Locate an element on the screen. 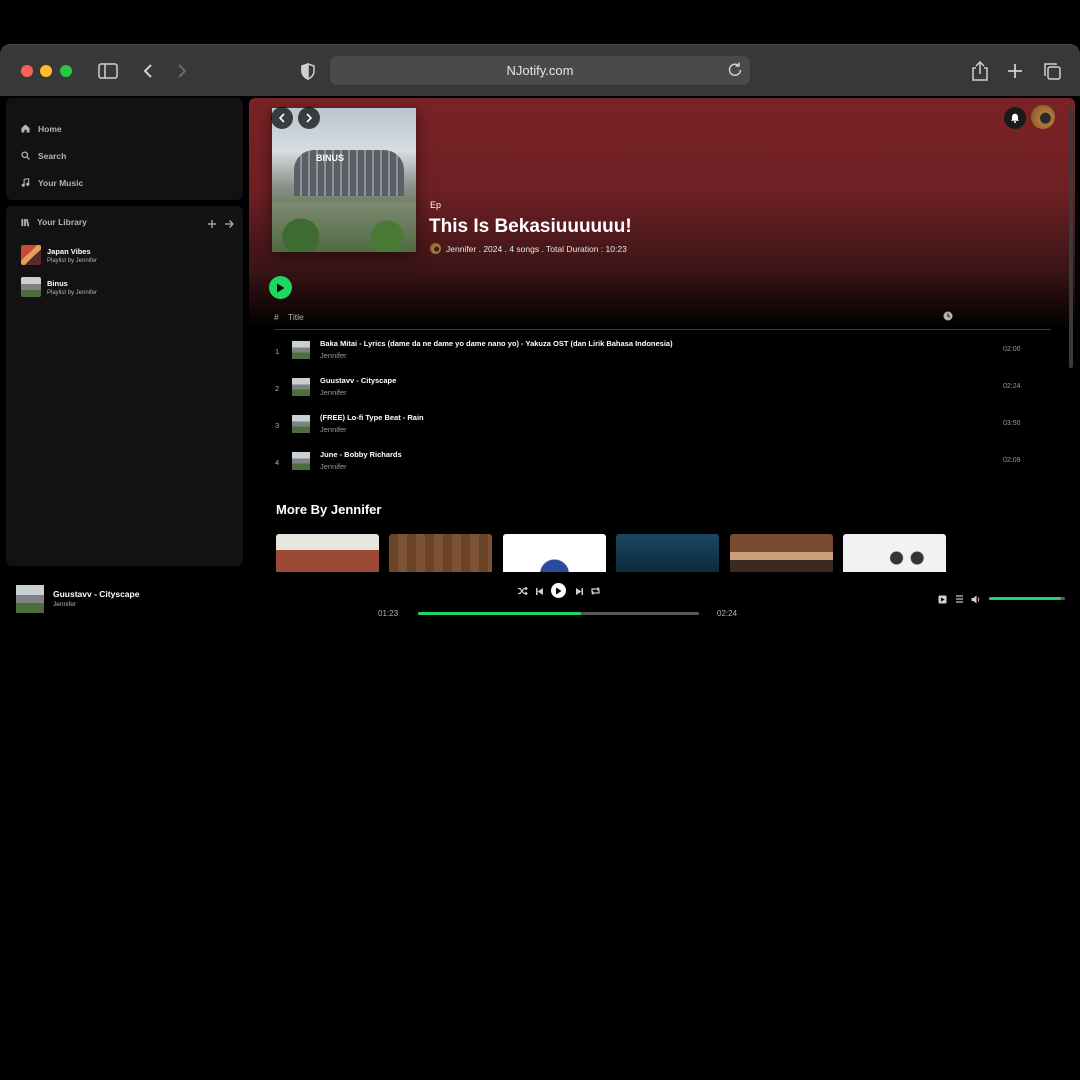 This screenshot has width=1080, height=1080. previous-icon is located at coordinates (539, 591).